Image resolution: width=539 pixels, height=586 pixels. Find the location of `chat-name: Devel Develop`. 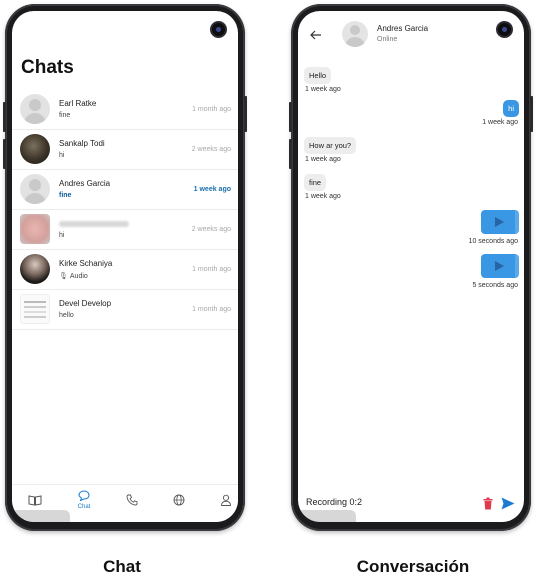

chat-name: Devel Develop is located at coordinates (85, 303).